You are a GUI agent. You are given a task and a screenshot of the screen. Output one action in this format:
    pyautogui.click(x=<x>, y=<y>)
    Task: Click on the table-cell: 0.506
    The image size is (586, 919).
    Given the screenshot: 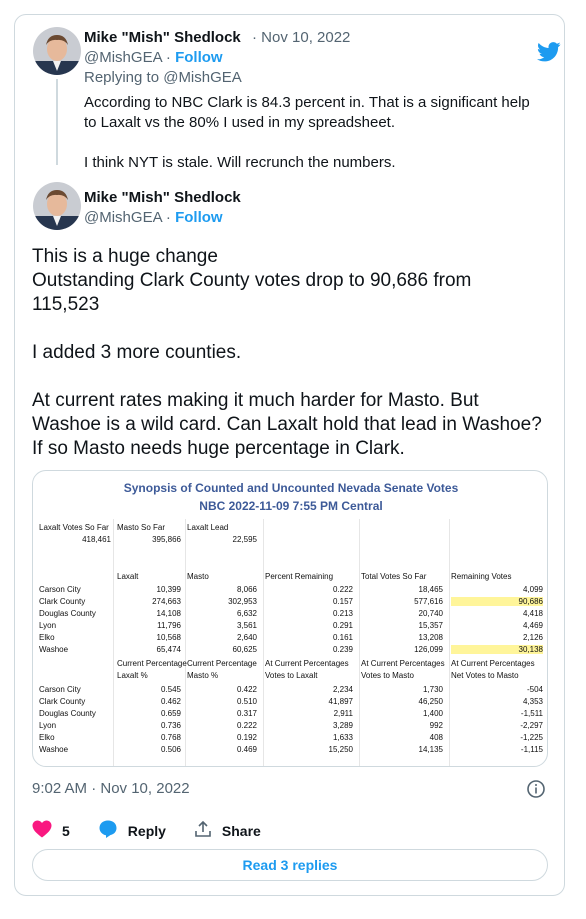 What is the action you would take?
    pyautogui.click(x=170, y=749)
    